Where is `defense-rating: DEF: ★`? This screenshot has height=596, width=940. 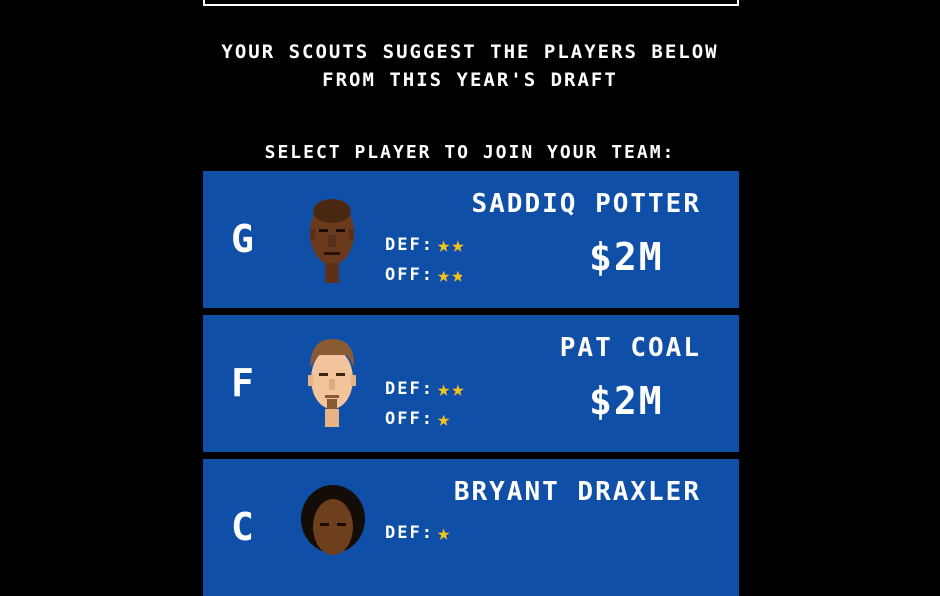 defense-rating: DEF: ★ is located at coordinates (418, 533).